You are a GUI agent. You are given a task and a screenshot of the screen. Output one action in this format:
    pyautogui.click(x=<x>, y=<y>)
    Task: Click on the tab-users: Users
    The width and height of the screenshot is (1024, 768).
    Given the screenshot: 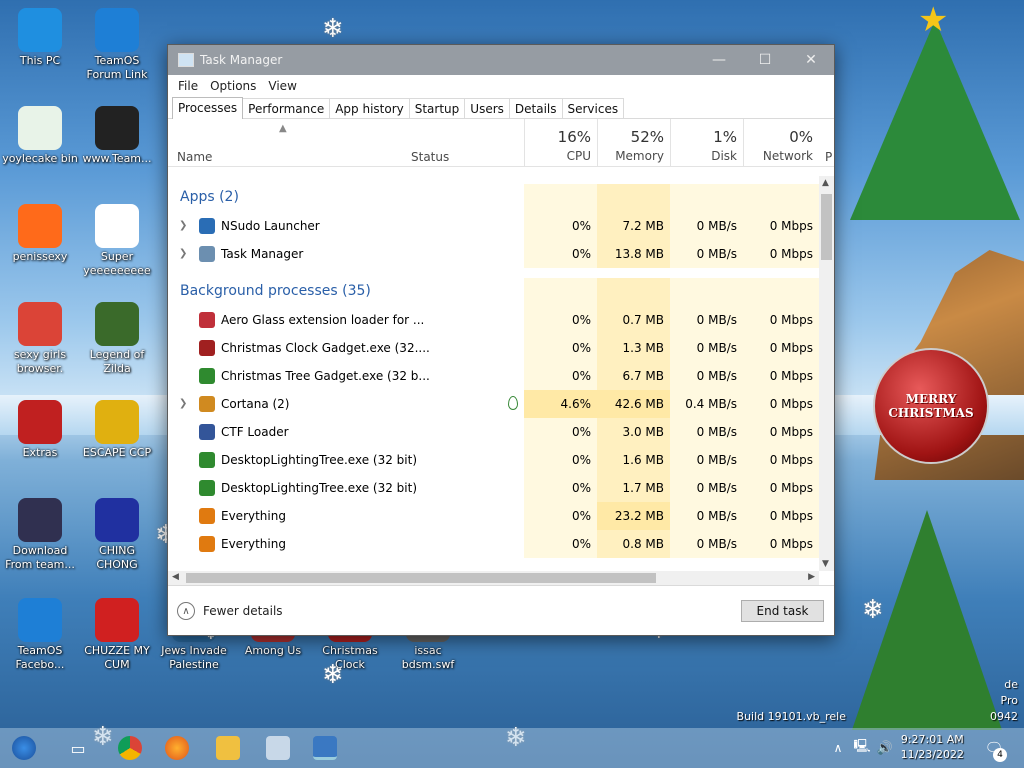 What is the action you would take?
    pyautogui.click(x=487, y=108)
    